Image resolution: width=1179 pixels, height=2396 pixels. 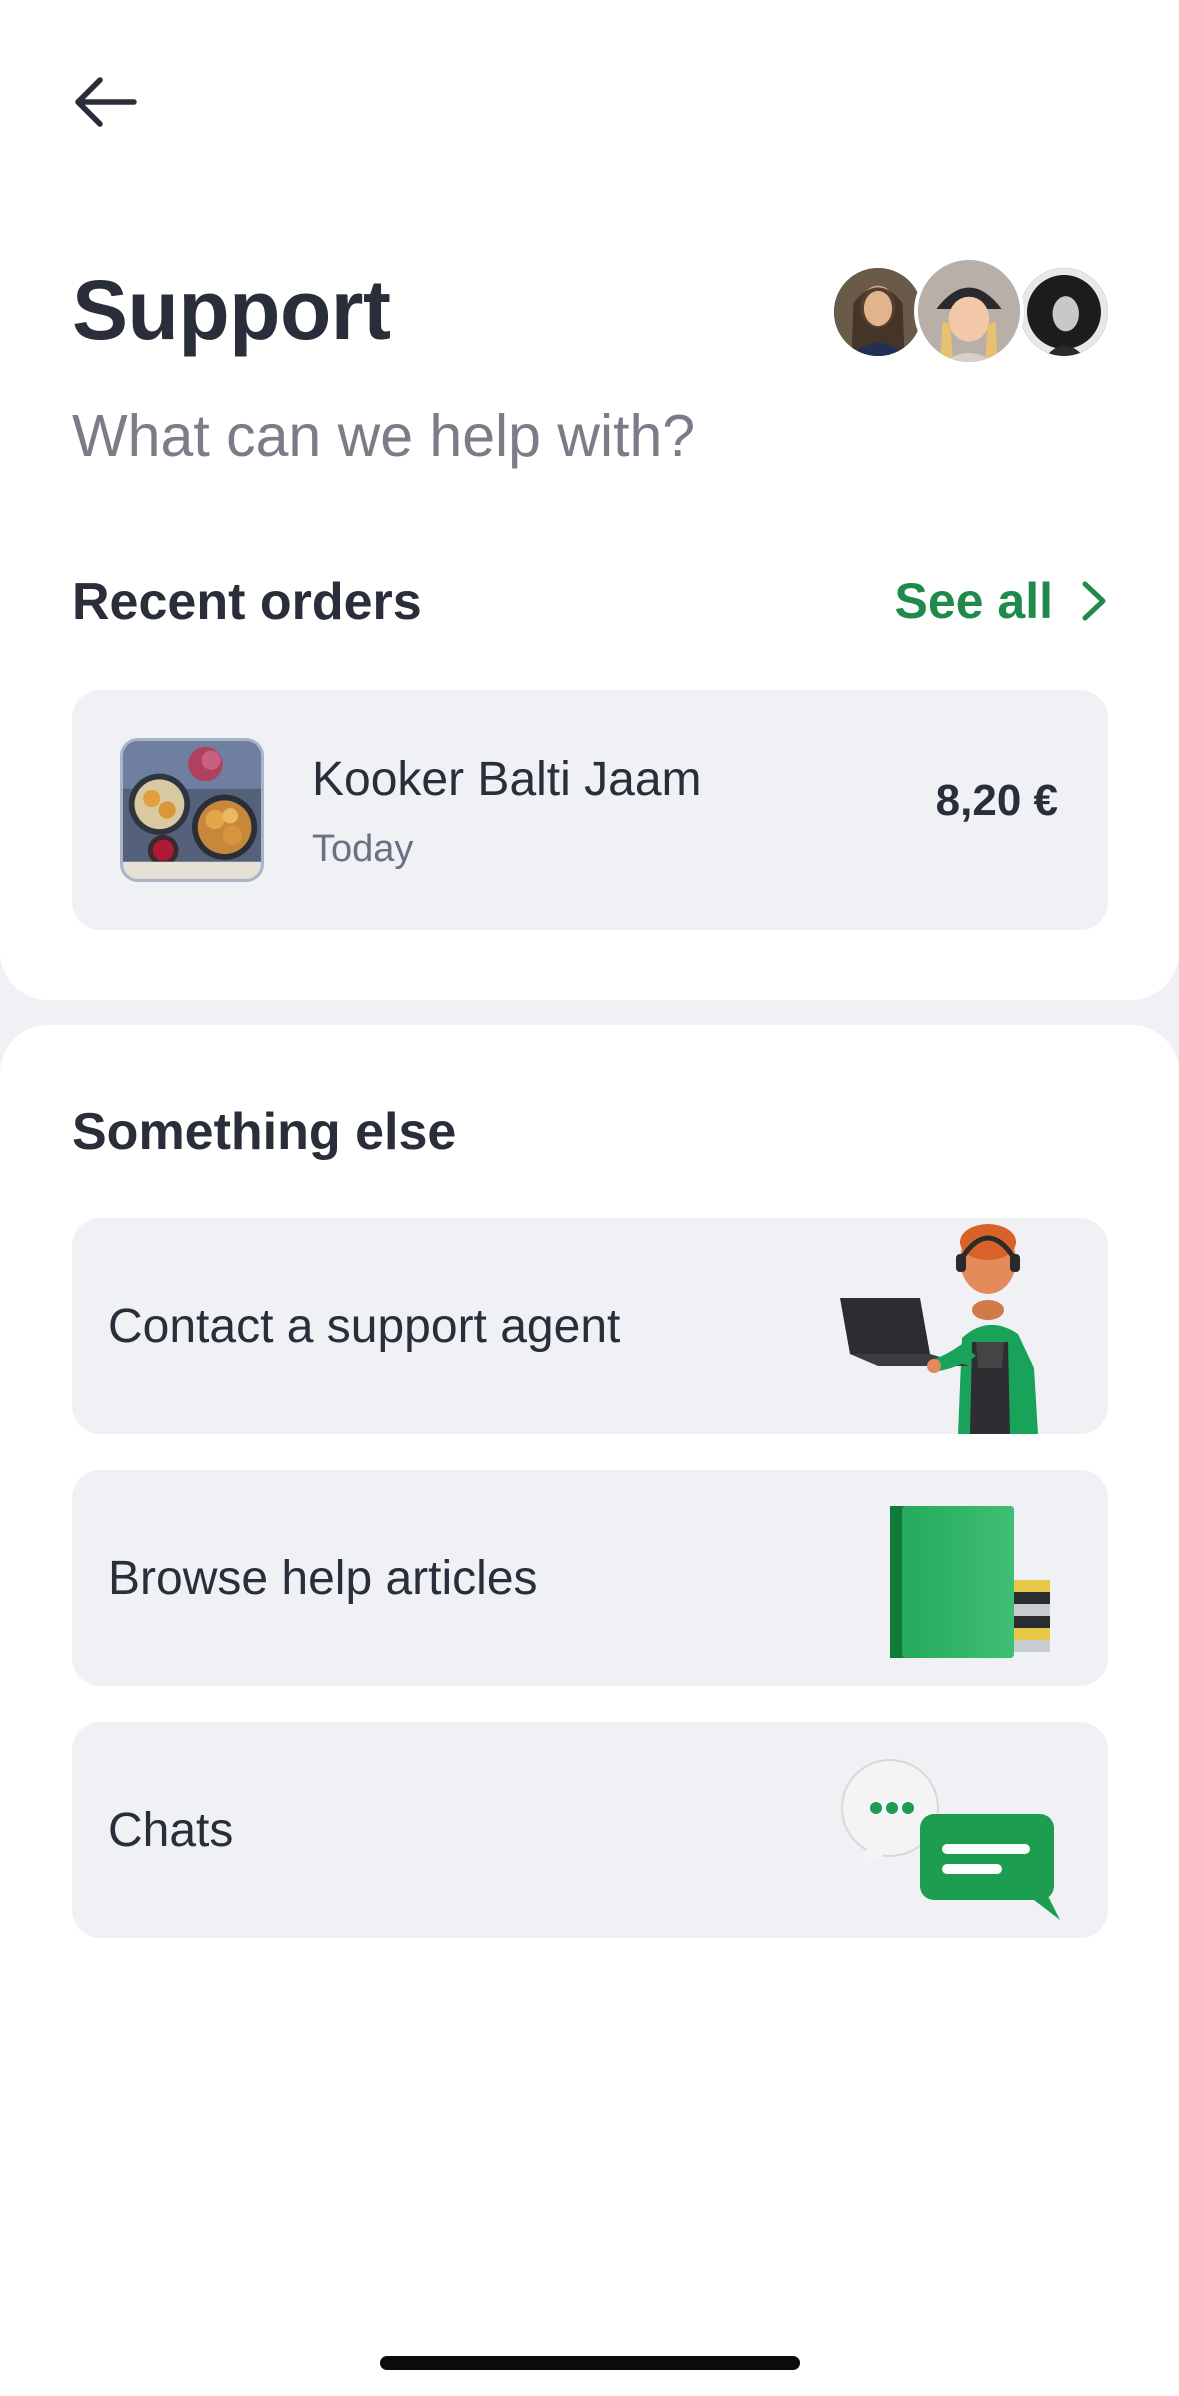 What do you see at coordinates (590, 810) in the screenshot?
I see `order-item: Kooker Balti Jaam Today 8,20 €` at bounding box center [590, 810].